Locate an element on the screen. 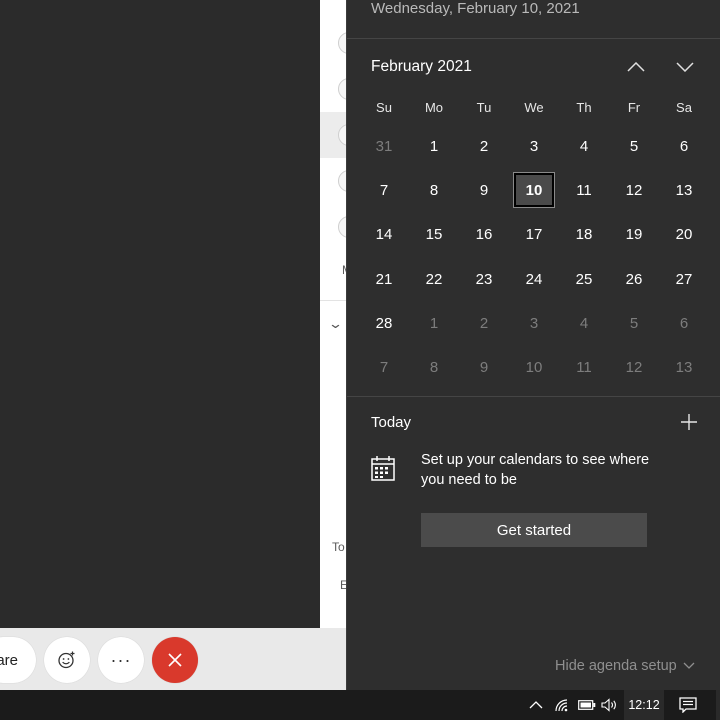  get-started-button: Get started is located at coordinates (534, 530).